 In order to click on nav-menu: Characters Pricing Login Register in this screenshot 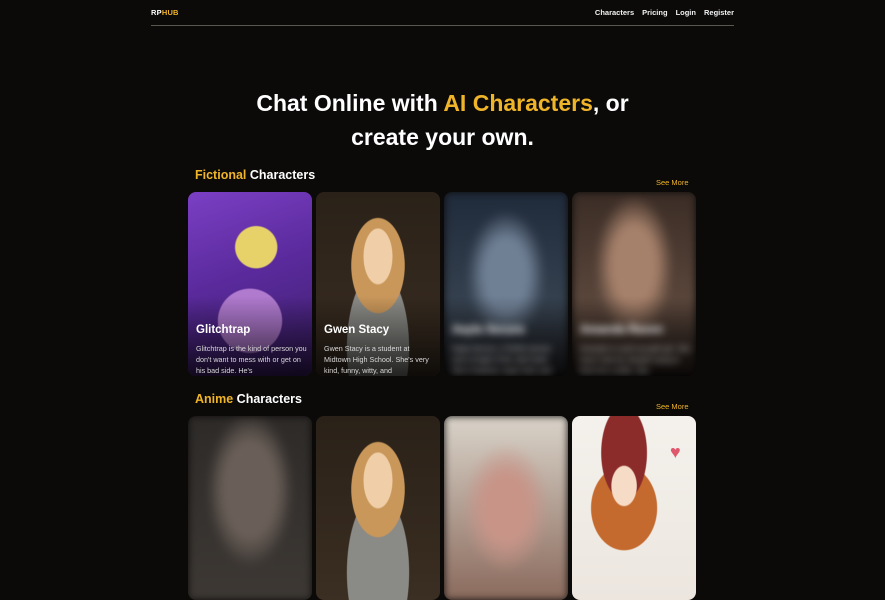, I will do `click(664, 12)`.